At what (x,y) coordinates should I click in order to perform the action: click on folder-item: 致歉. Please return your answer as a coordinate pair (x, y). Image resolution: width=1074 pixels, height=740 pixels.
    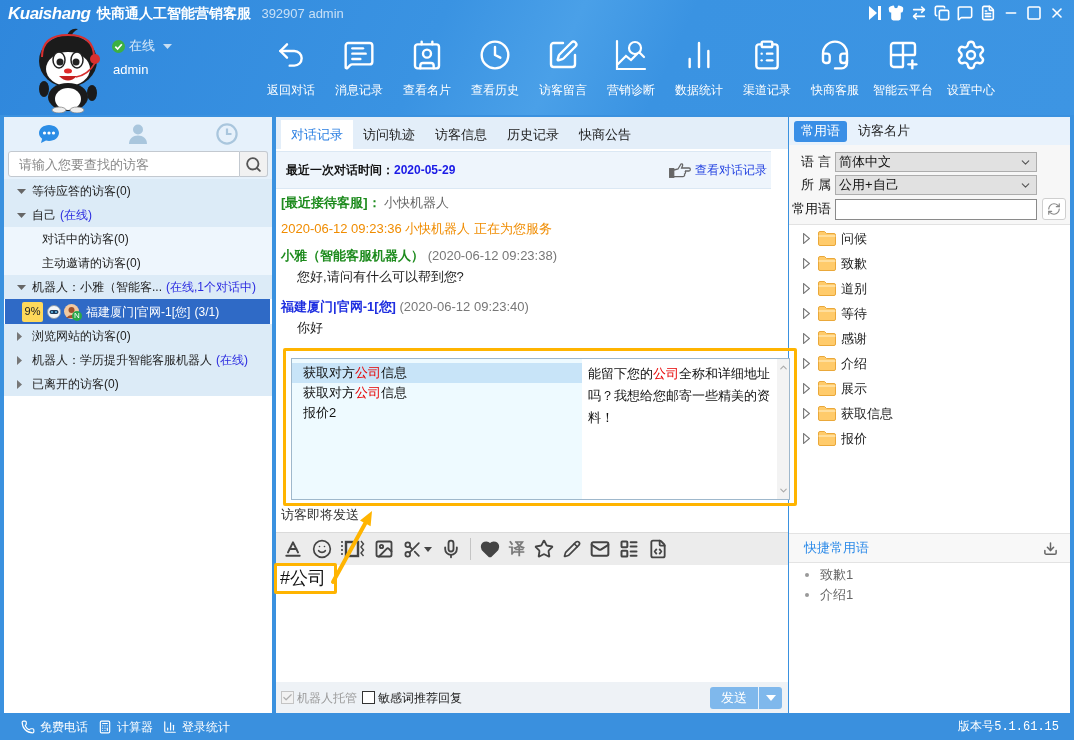
    Looking at the image, I should click on (929, 263).